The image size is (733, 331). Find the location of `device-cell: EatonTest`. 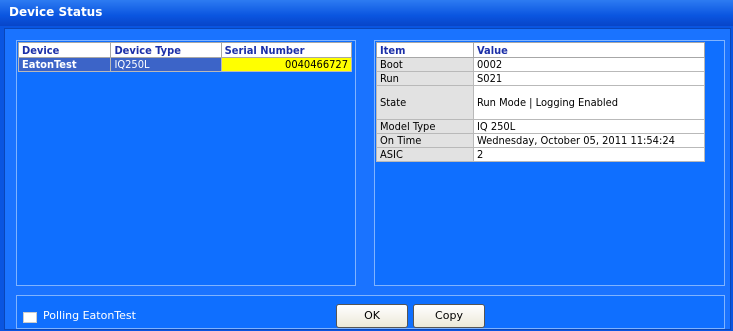

device-cell: EatonTest is located at coordinates (64, 64).